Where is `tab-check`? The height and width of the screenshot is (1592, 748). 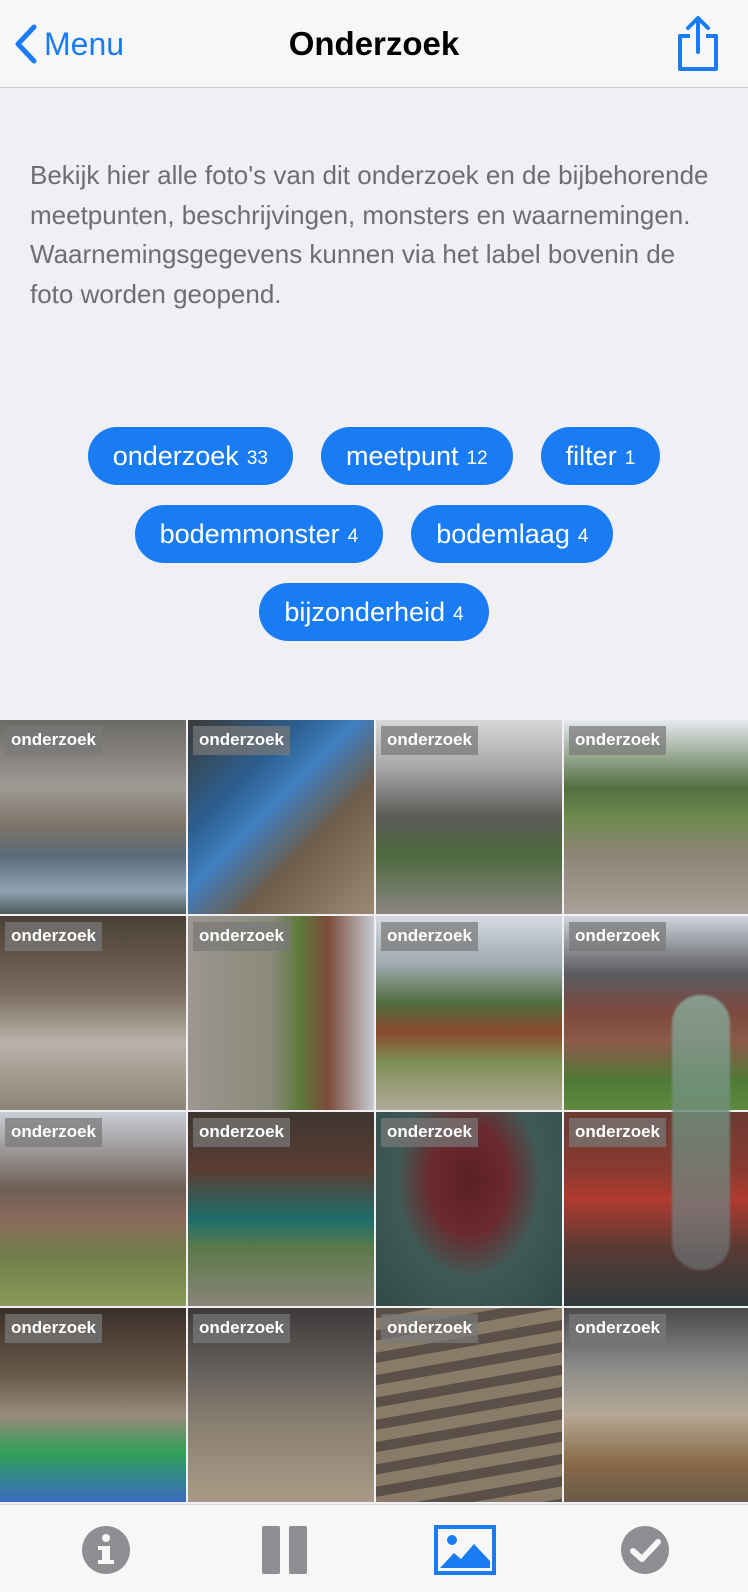
tab-check is located at coordinates (645, 1550).